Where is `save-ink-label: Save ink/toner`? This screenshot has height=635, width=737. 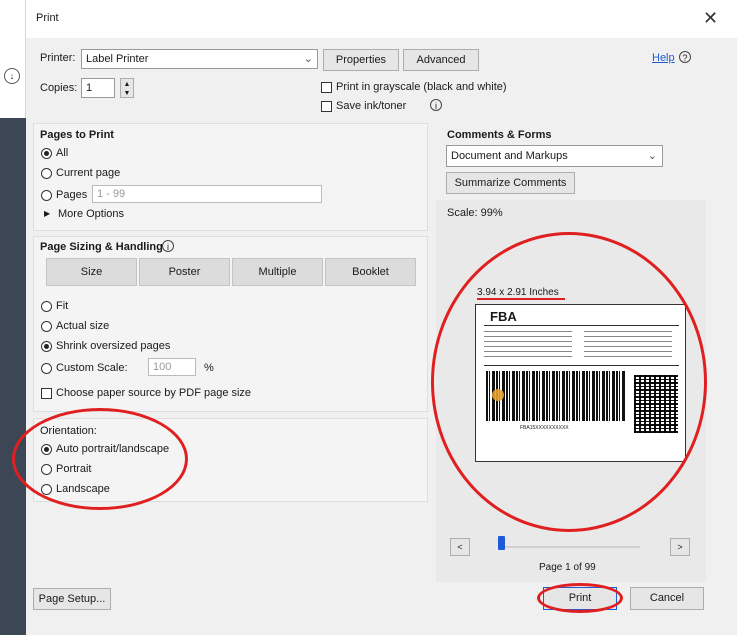 save-ink-label: Save ink/toner is located at coordinates (371, 106).